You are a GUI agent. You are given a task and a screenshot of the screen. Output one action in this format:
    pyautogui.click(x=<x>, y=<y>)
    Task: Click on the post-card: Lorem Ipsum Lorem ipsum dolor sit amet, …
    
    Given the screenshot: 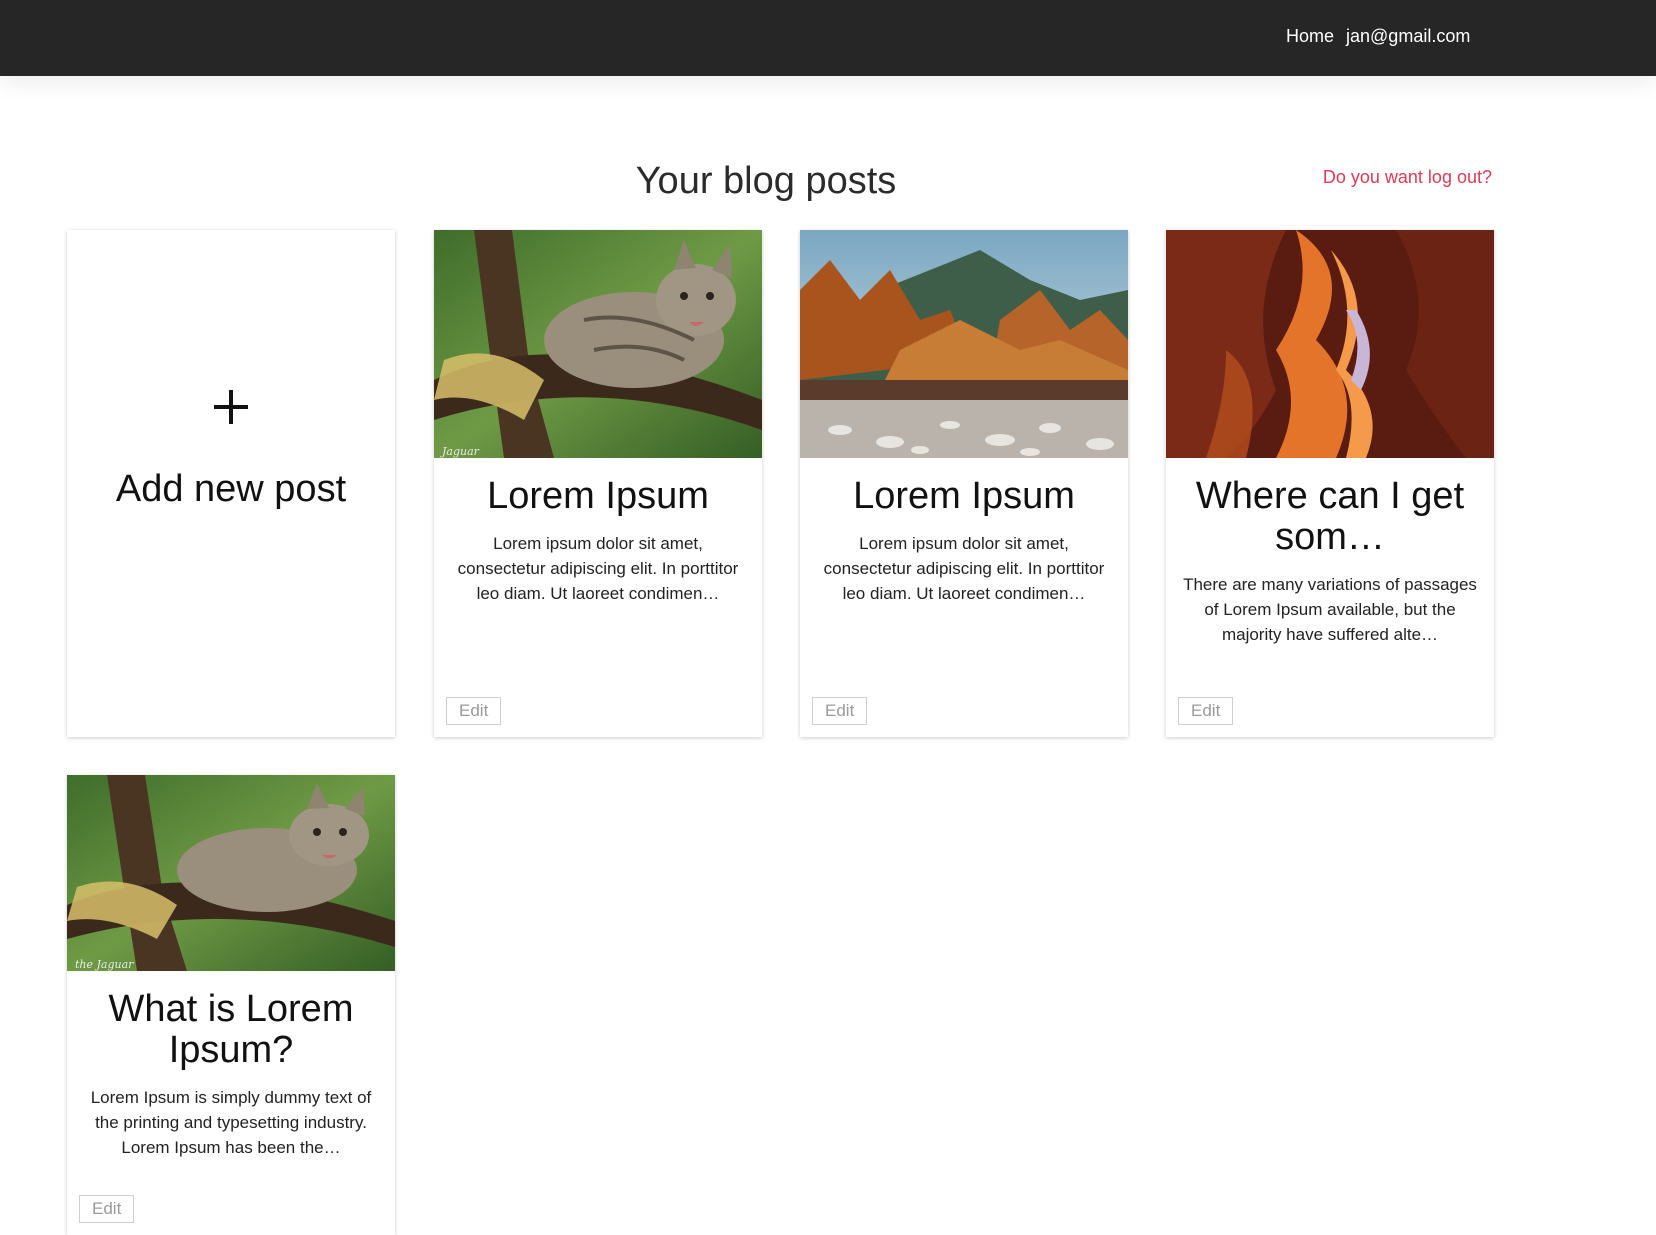 What is the action you would take?
    pyautogui.click(x=964, y=483)
    